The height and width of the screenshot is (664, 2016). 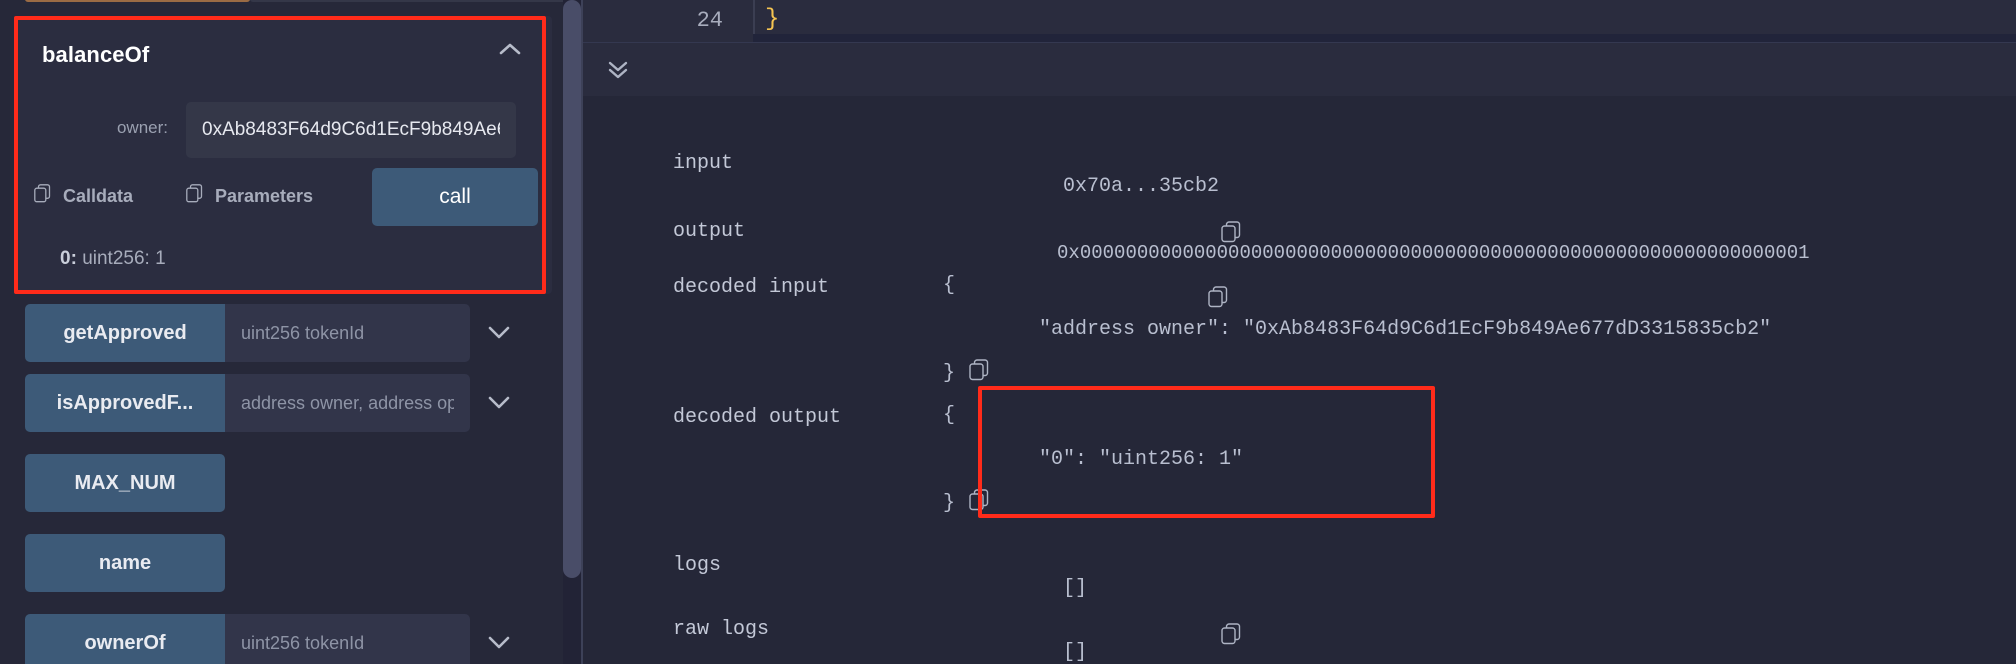 What do you see at coordinates (96, 54) in the screenshot?
I see `function-name-label: balanceOf` at bounding box center [96, 54].